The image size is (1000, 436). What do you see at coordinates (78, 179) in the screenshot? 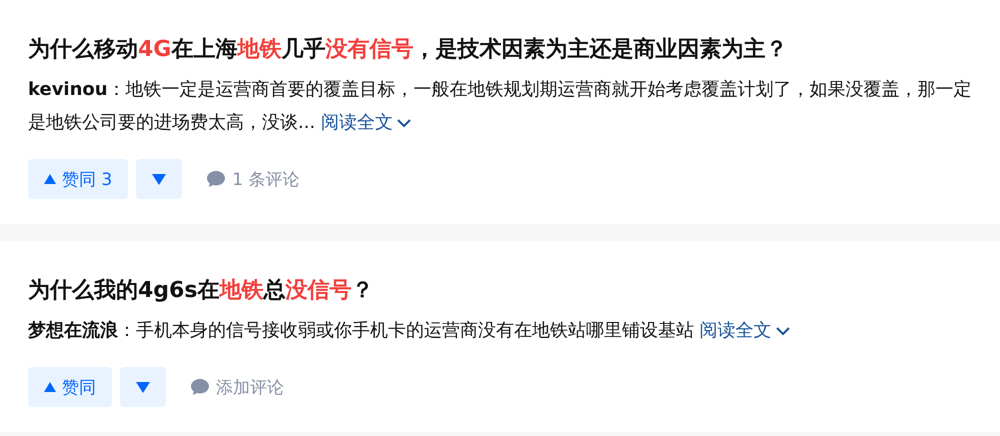
I see `upvote-button: 赞同 3` at bounding box center [78, 179].